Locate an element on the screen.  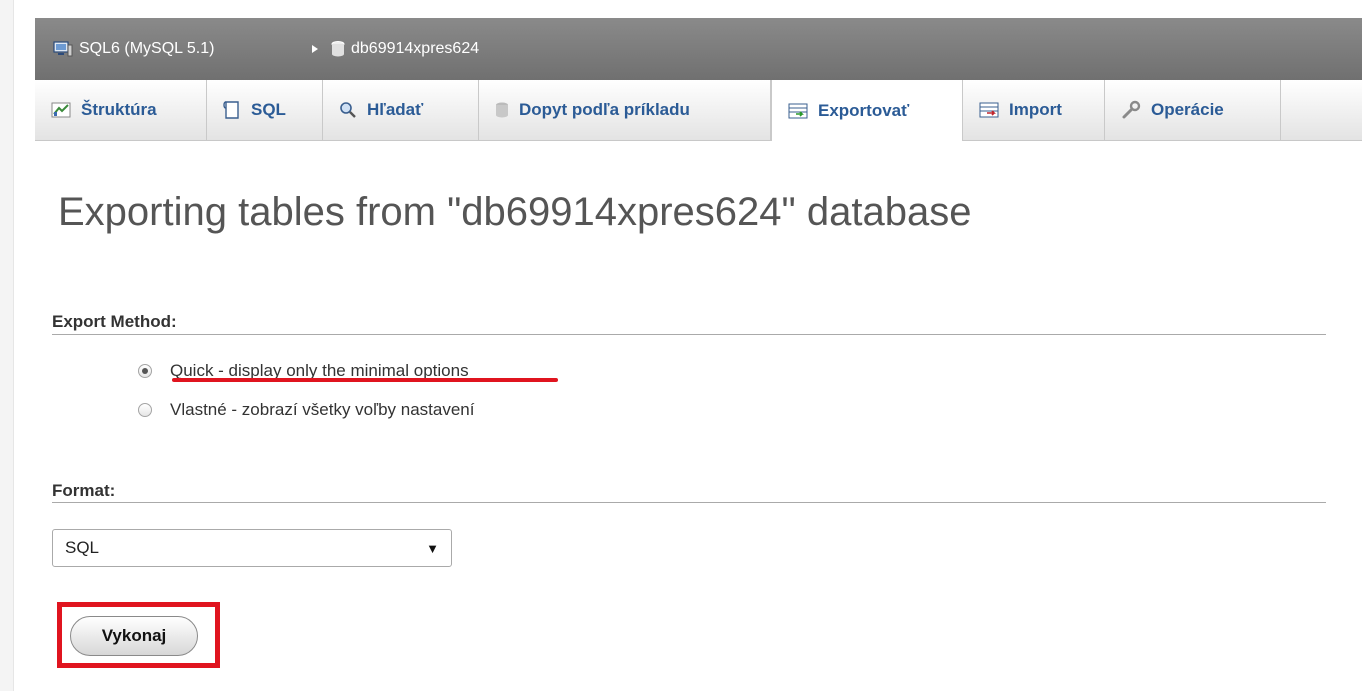
tab-operations: Operácie is located at coordinates (1193, 110).